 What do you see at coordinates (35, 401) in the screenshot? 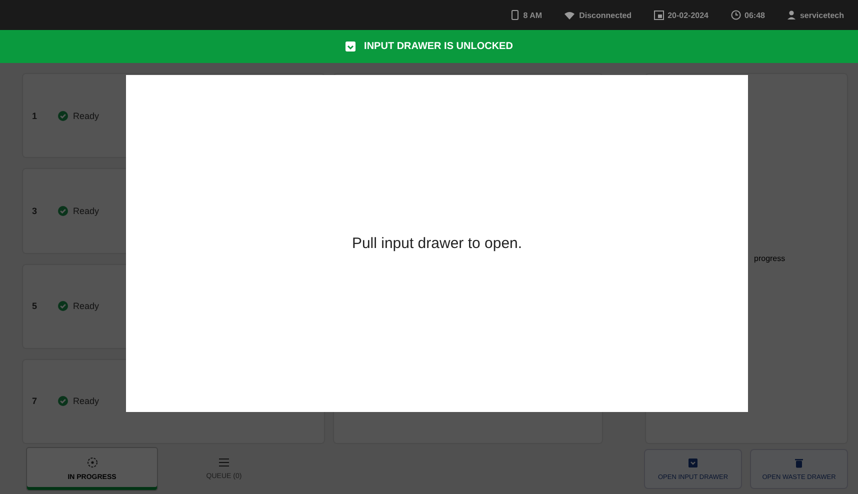
I see `slot-number: 7` at bounding box center [35, 401].